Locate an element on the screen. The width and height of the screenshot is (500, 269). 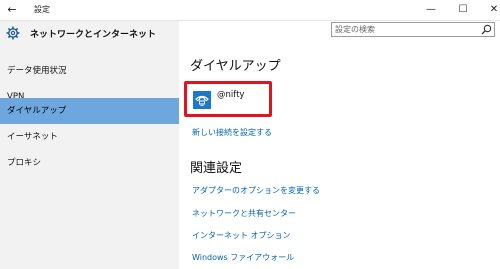
search-box is located at coordinates (413, 29).